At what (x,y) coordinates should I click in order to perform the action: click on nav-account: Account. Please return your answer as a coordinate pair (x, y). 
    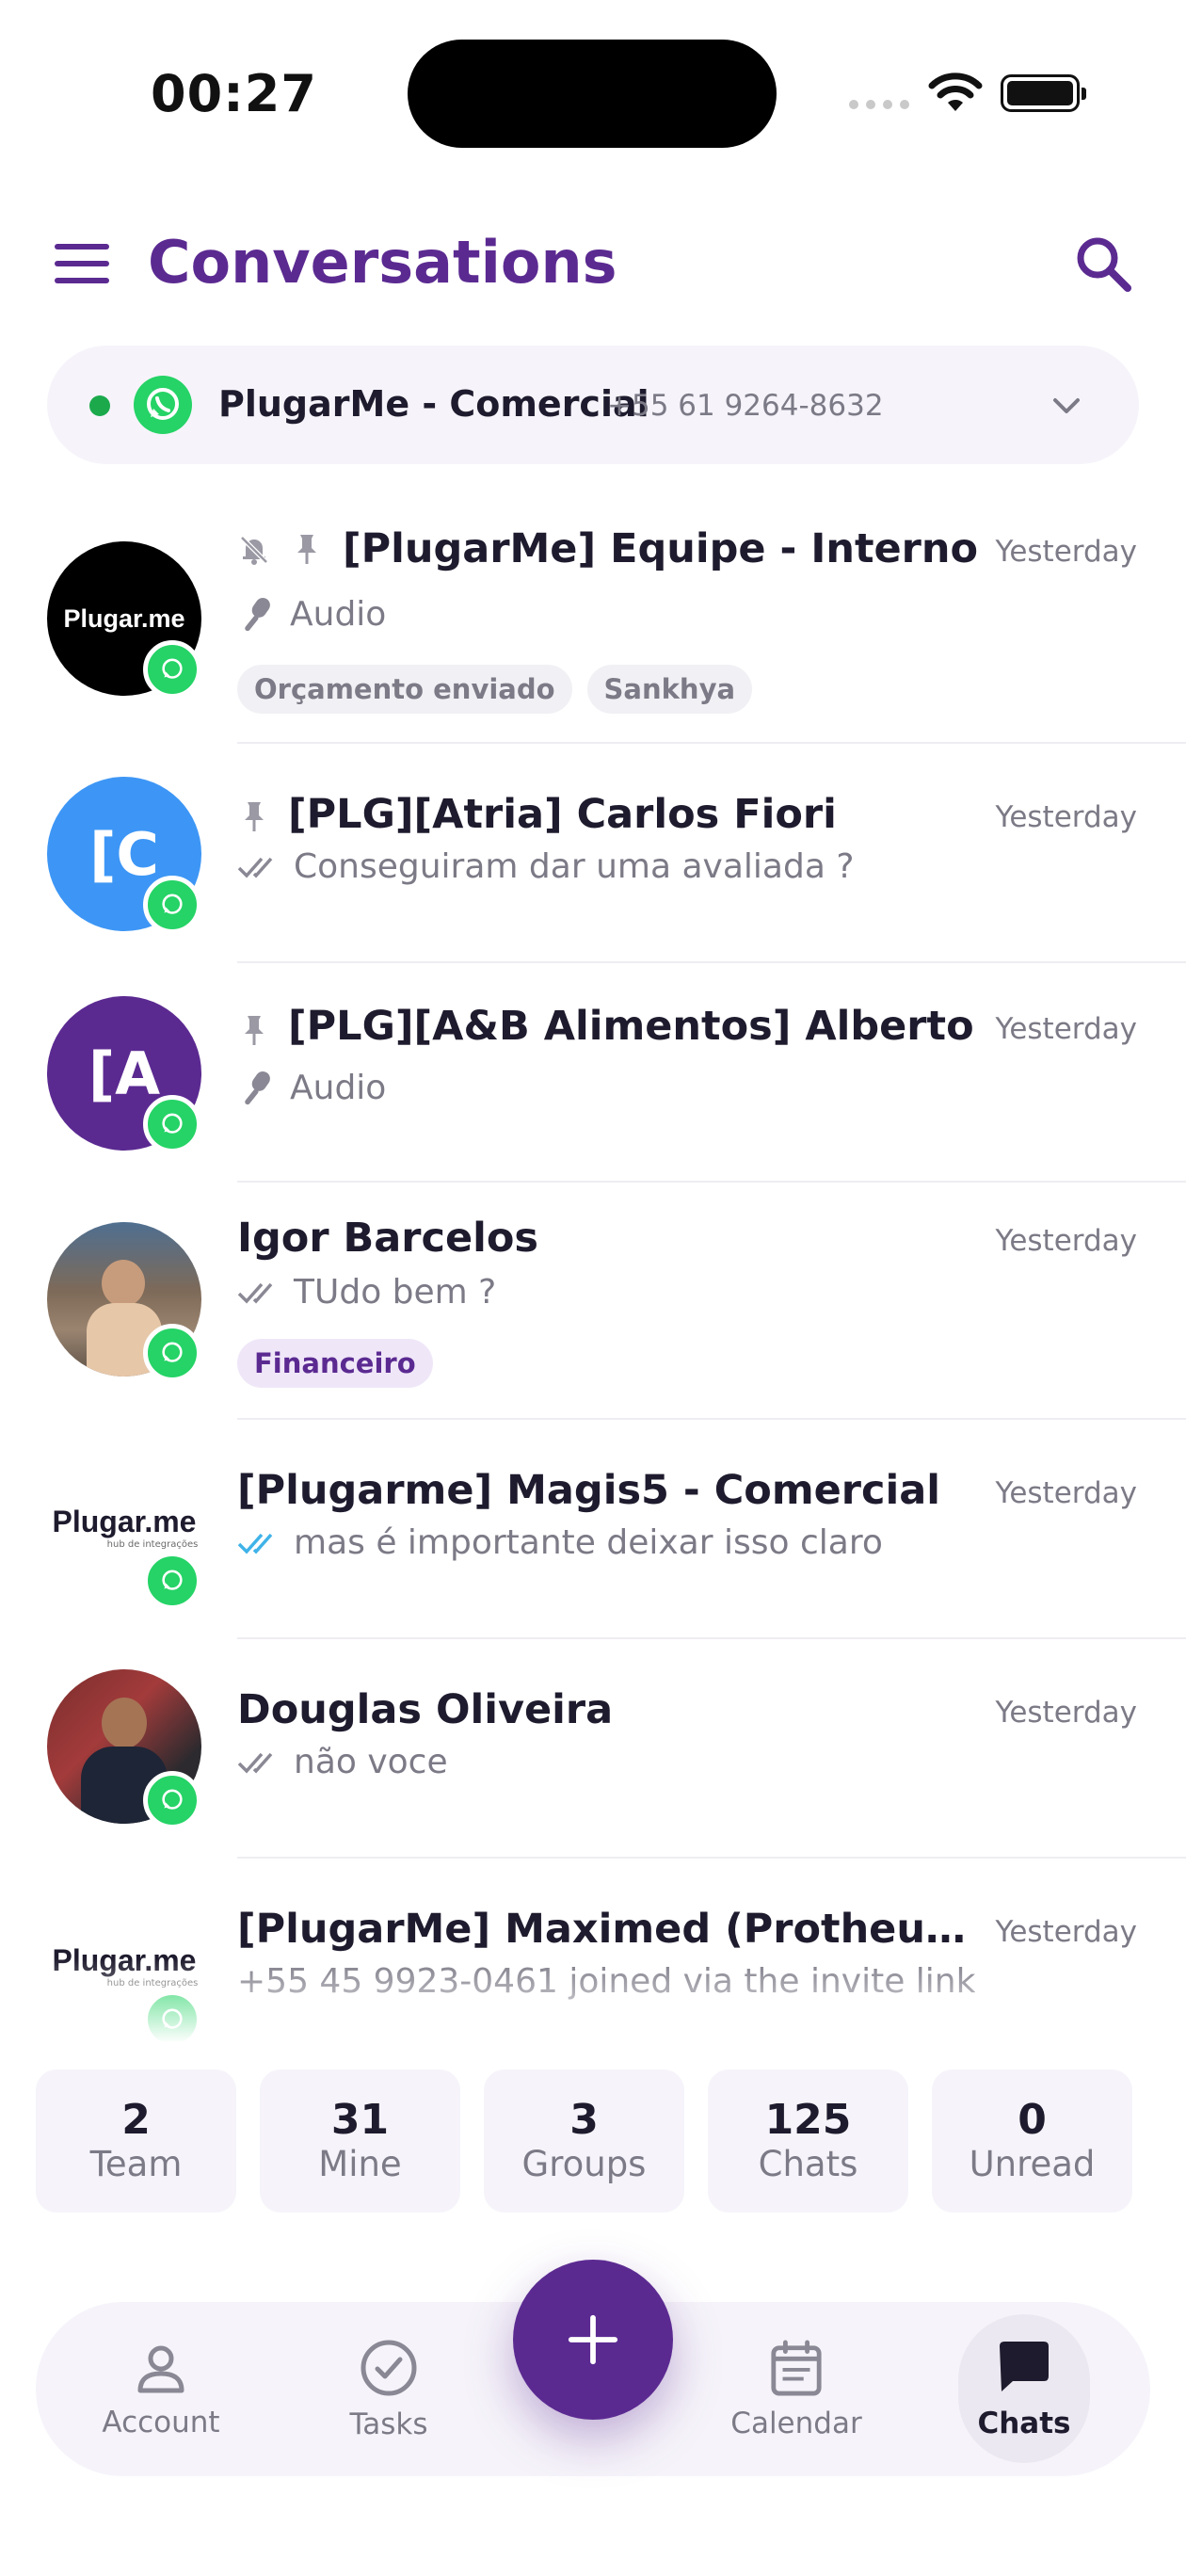
    Looking at the image, I should click on (161, 2389).